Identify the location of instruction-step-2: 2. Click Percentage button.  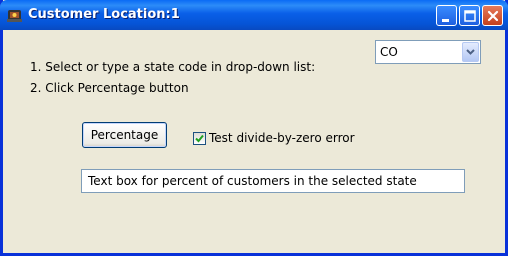
(109, 88).